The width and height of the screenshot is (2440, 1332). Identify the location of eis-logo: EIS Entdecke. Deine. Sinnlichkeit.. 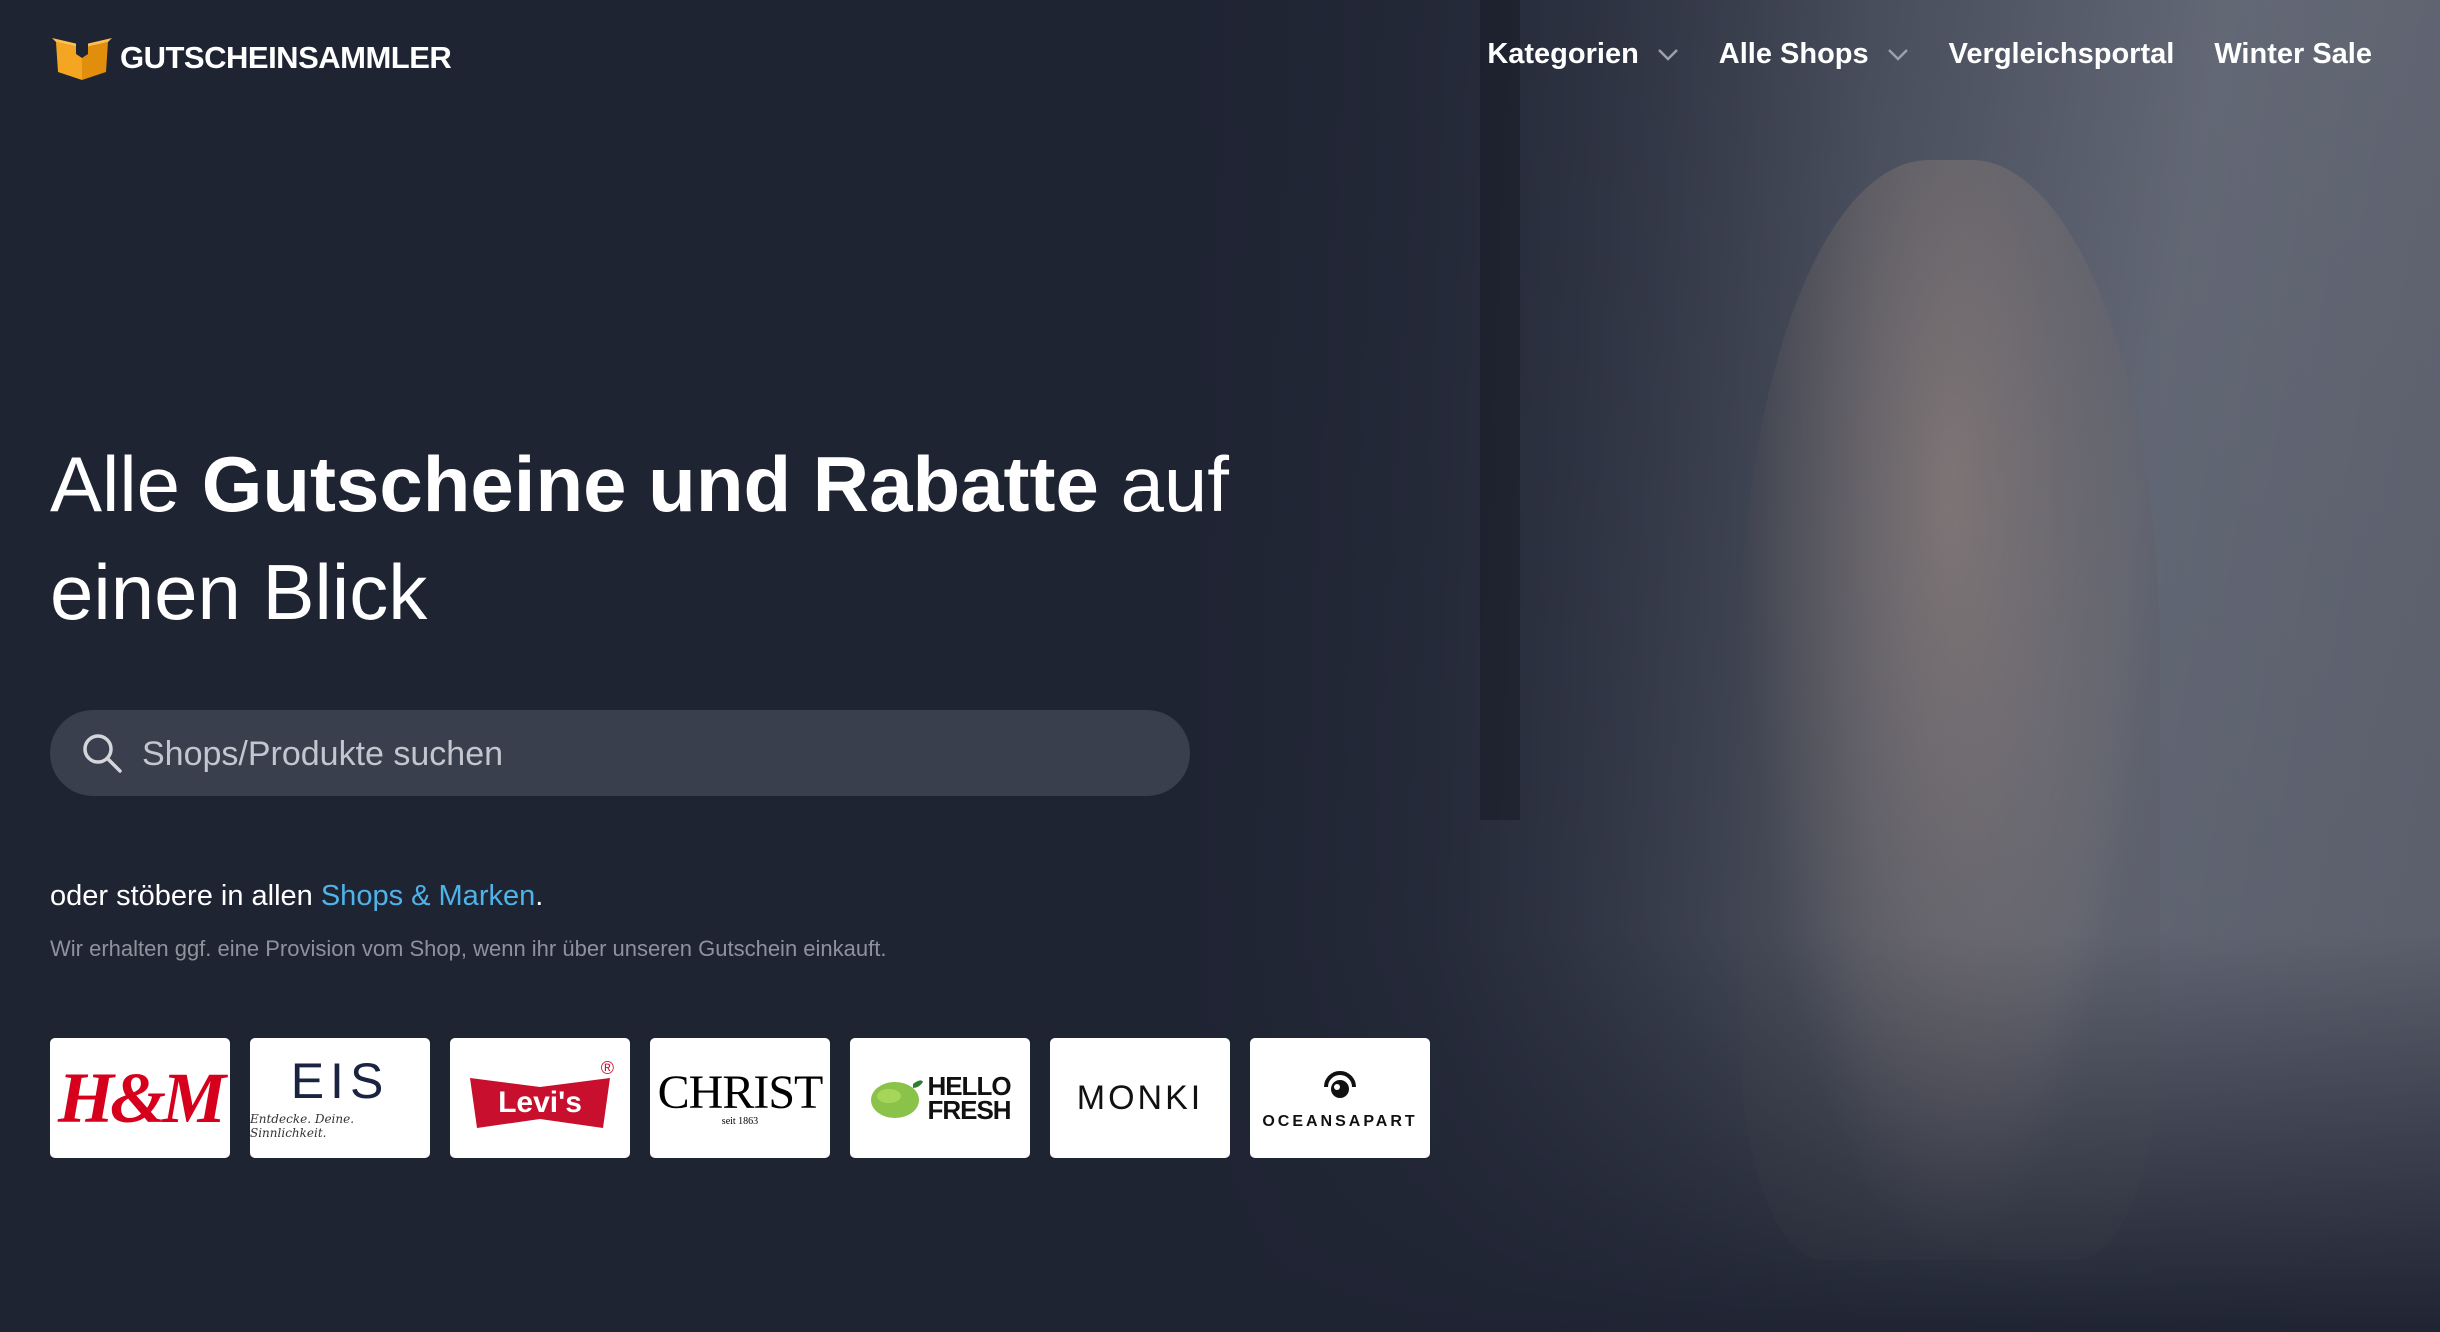
(340, 1098).